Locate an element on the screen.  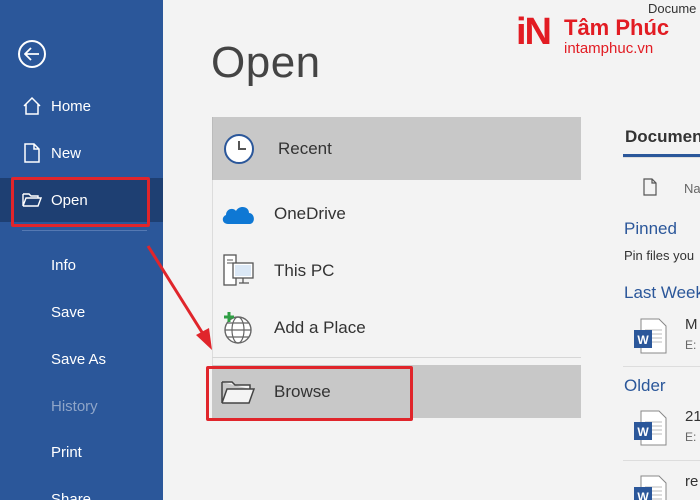
document-row: W re is located at coordinates (661, 482).